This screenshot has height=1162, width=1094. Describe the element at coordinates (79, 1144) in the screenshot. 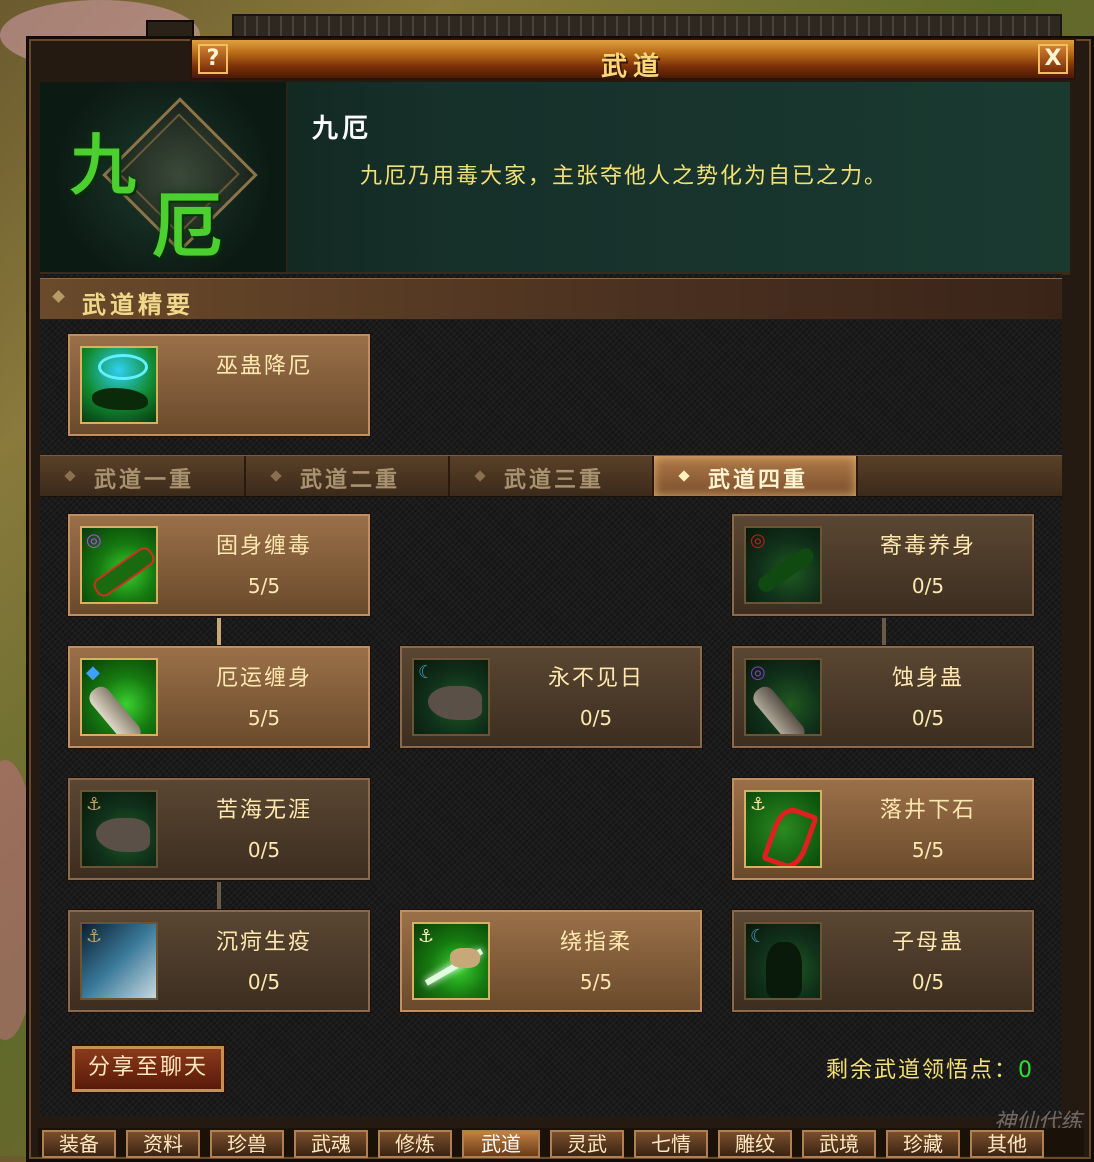

I see `tab-equipment: 装备` at that location.